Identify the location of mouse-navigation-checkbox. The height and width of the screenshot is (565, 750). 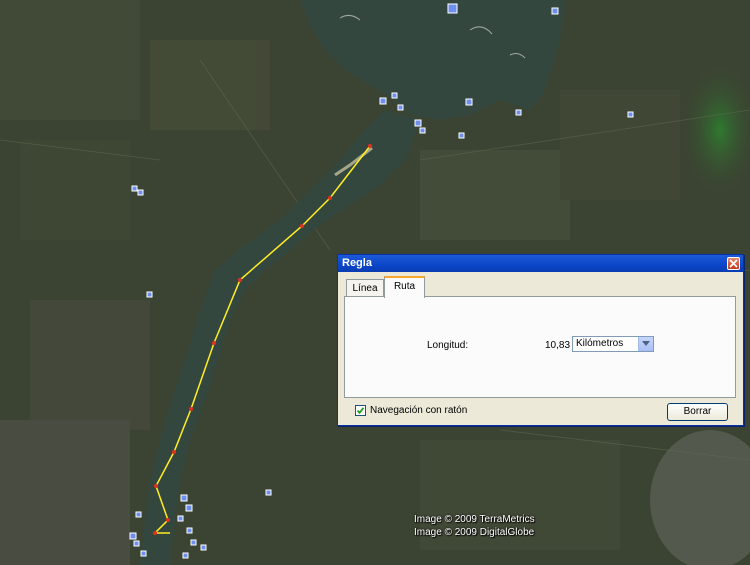
(360, 410).